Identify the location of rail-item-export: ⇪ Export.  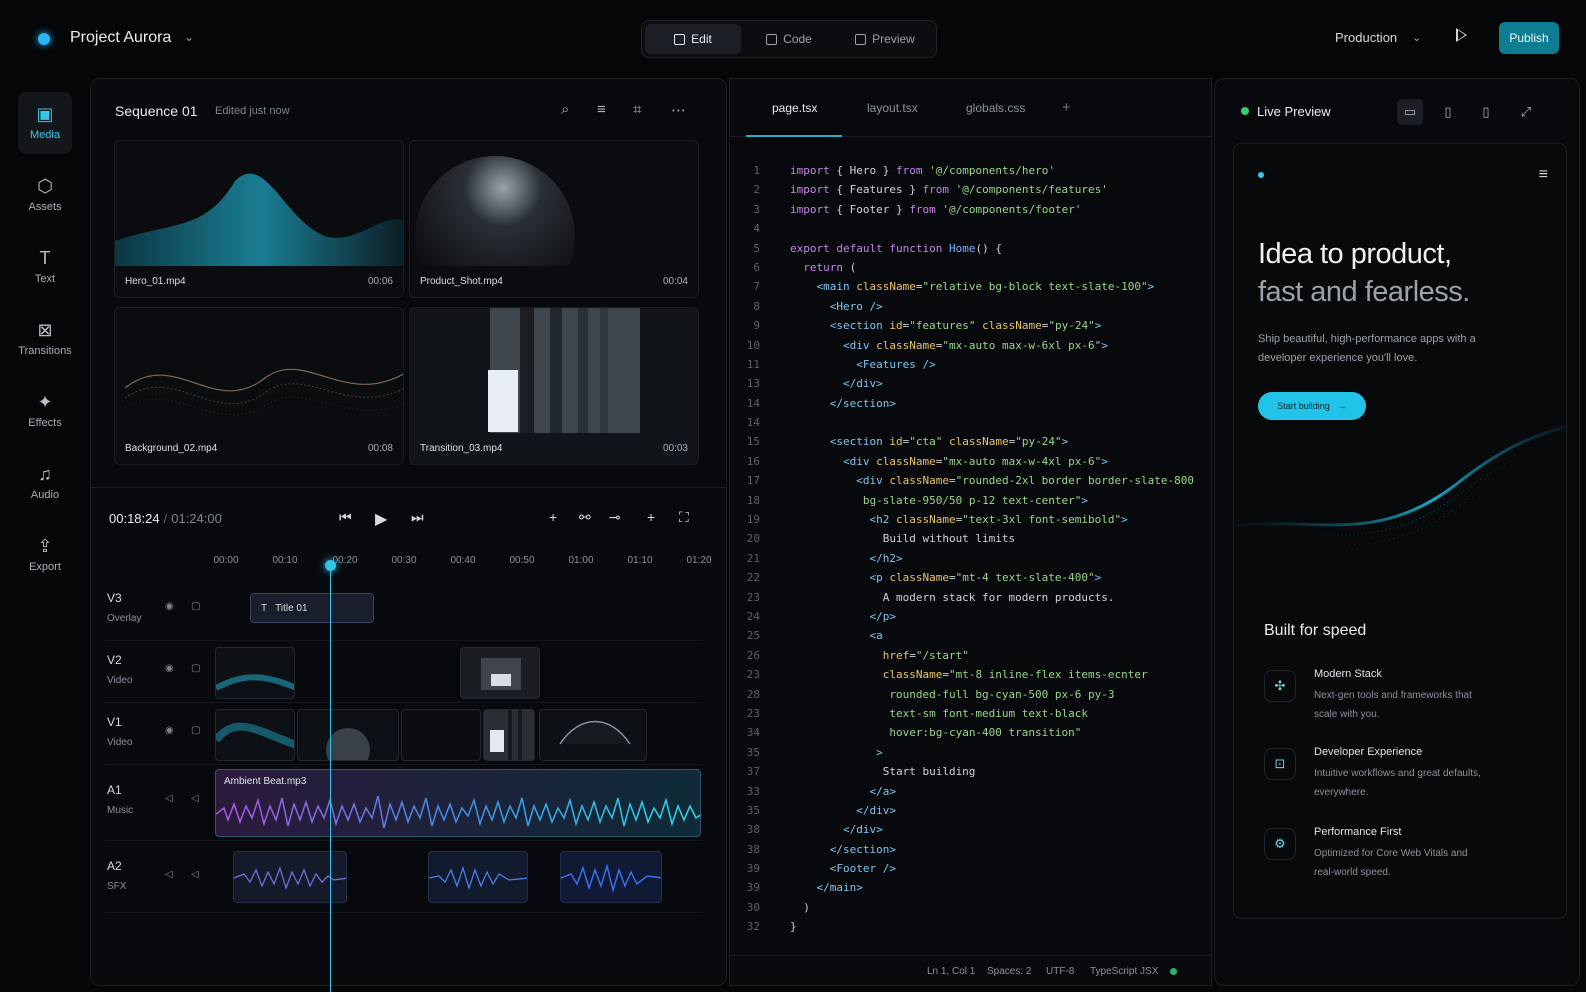
(45, 555).